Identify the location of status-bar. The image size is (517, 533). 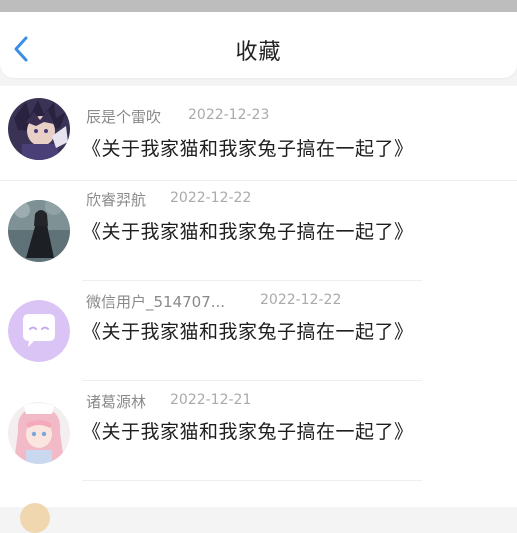
(258, 6).